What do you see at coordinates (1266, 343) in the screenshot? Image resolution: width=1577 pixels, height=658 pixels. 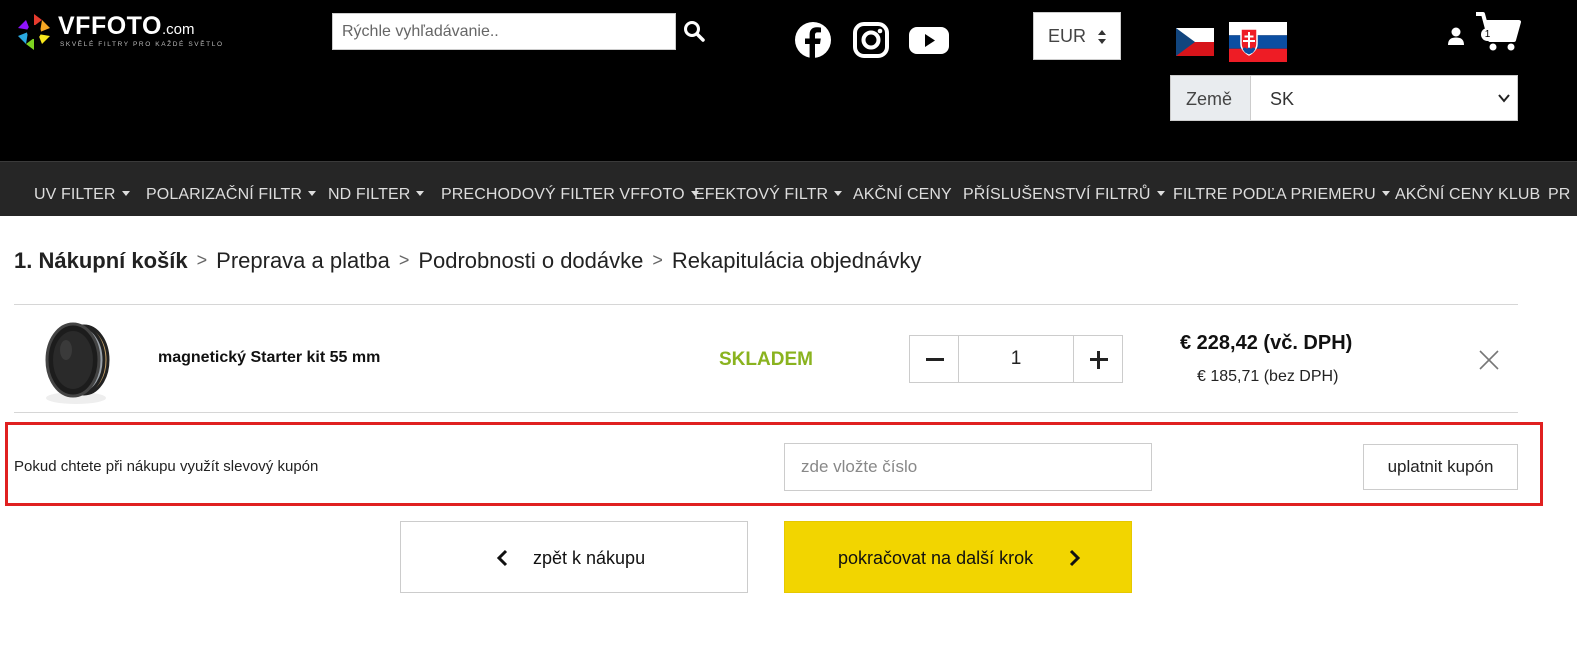 I see `price-with-vat: € 228,42 (vč. DPH)` at bounding box center [1266, 343].